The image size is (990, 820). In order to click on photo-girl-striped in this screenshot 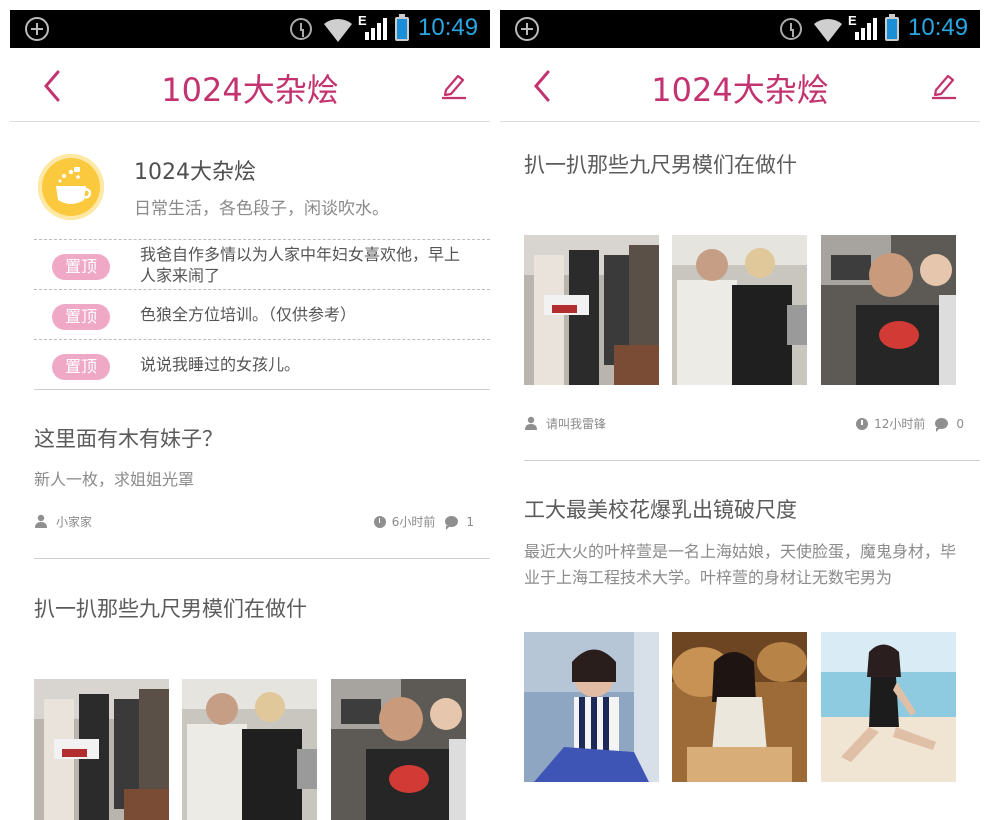, I will do `click(591, 707)`.